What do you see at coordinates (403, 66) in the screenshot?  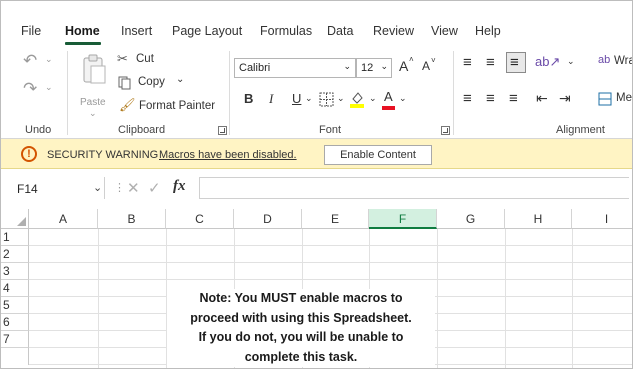 I see `grow-font-button: A` at bounding box center [403, 66].